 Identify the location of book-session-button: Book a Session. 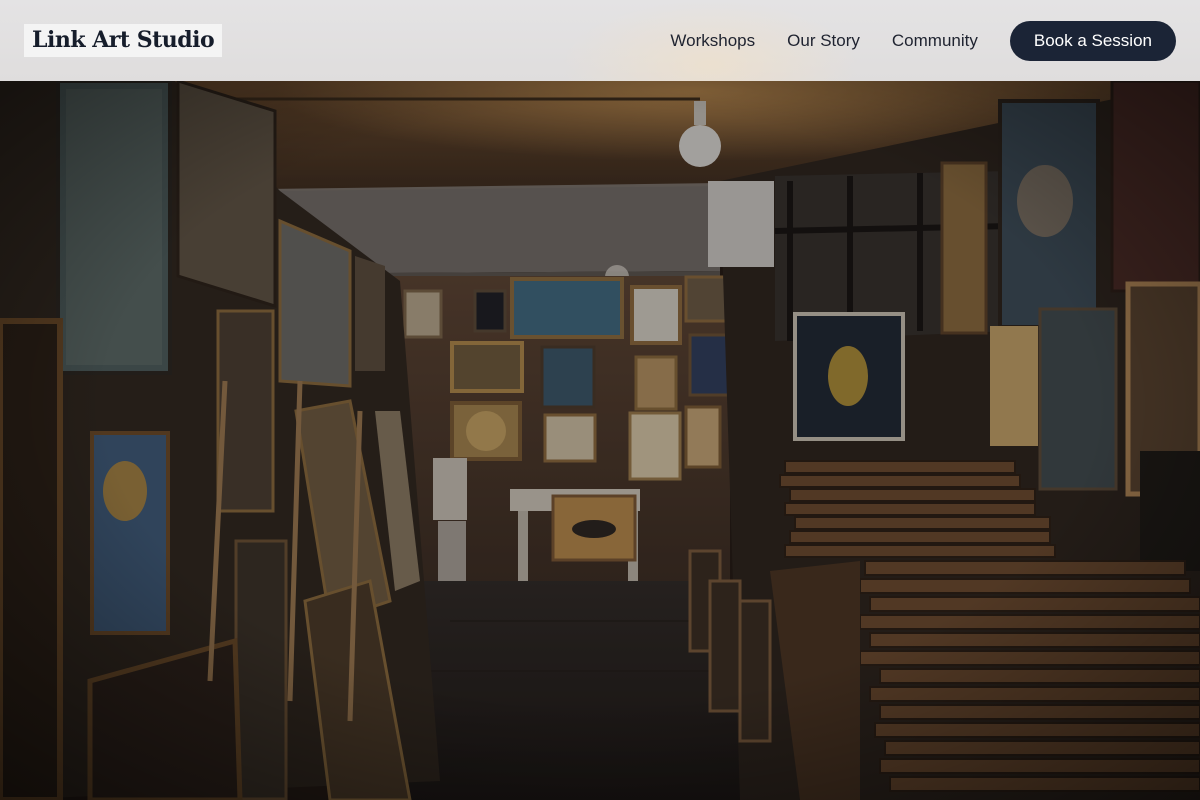
(1092, 40).